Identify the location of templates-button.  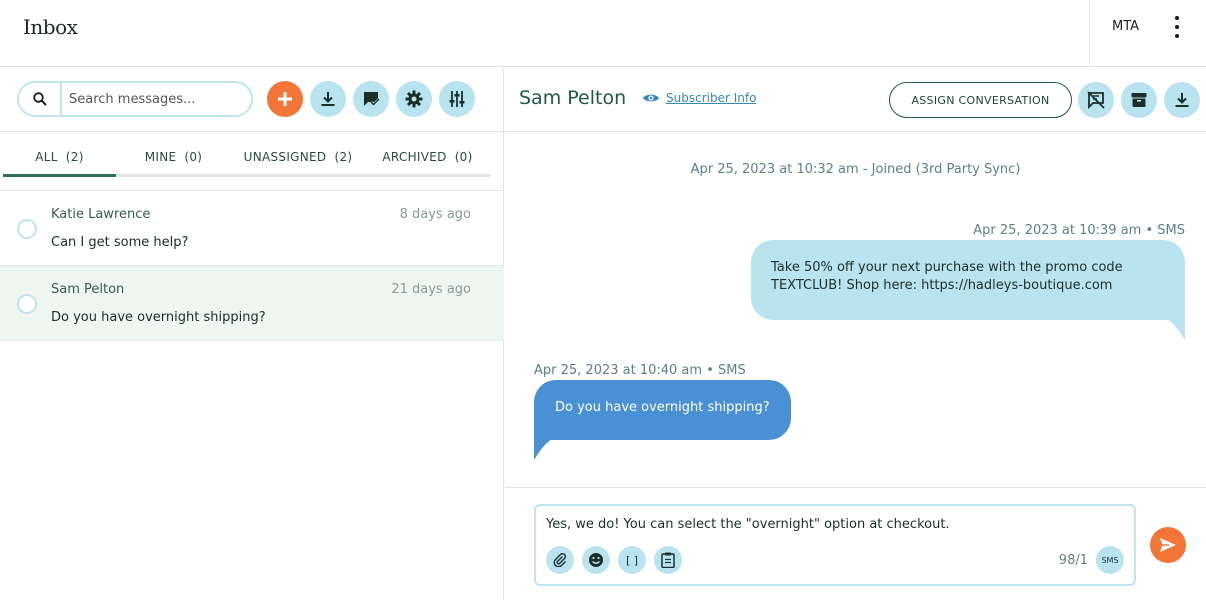
(668, 560).